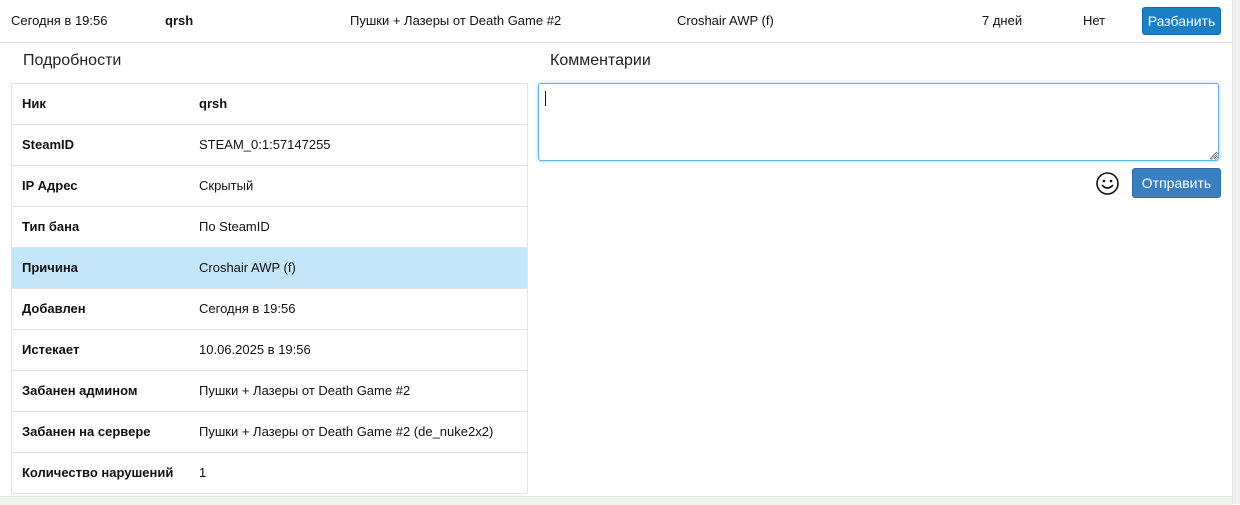 This screenshot has height=505, width=1240. What do you see at coordinates (34, 103) in the screenshot?
I see `details-label: Ник` at bounding box center [34, 103].